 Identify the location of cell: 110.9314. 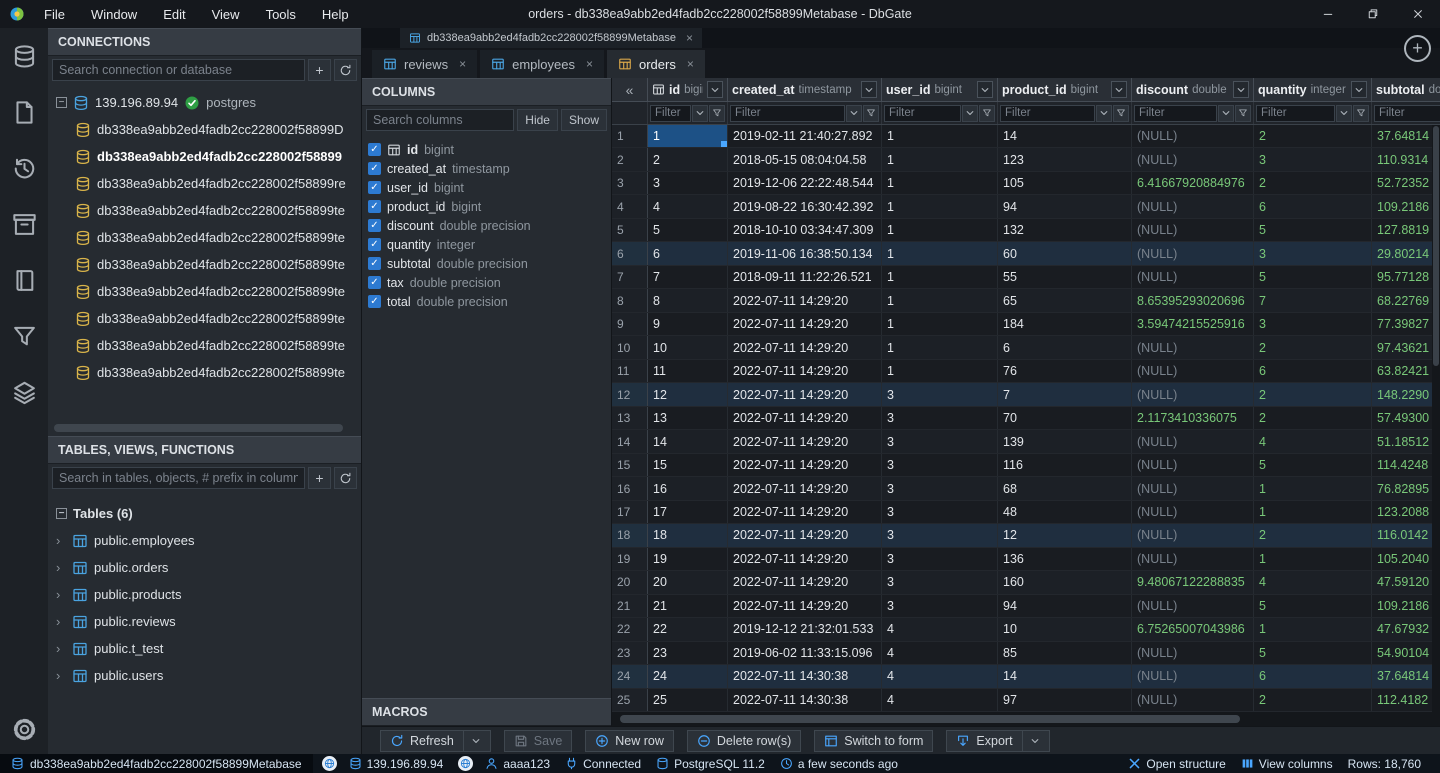
(1406, 159).